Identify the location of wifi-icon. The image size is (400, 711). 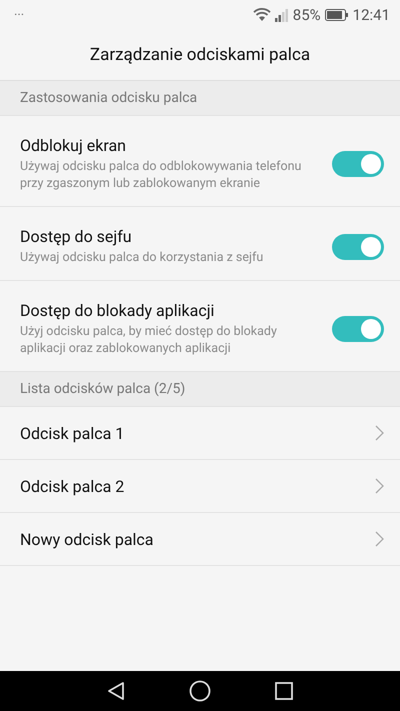
(261, 15).